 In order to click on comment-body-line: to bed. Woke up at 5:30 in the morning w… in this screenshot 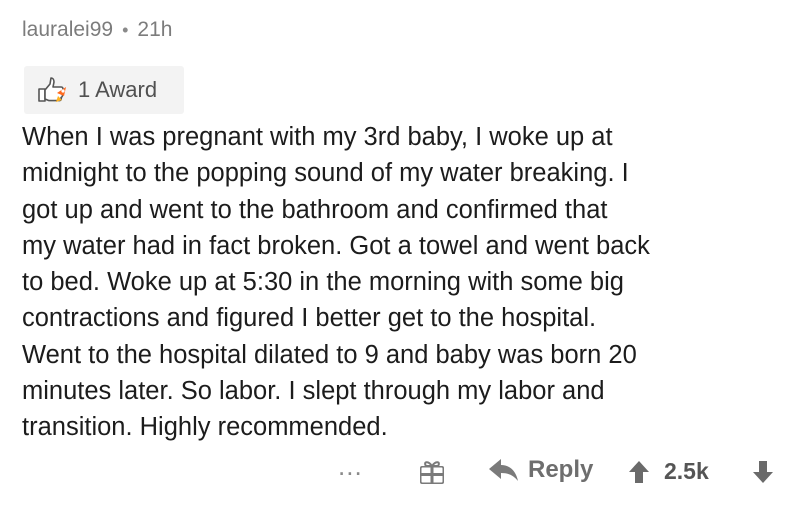, I will do `click(323, 282)`.